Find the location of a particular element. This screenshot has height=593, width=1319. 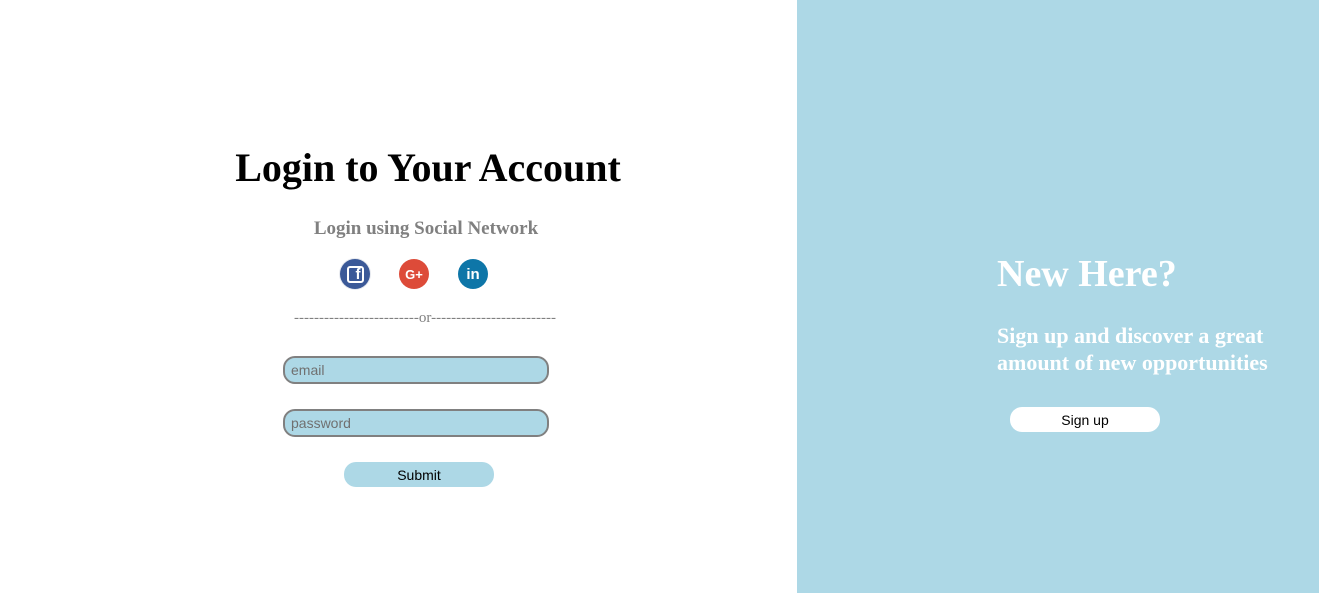

password-field is located at coordinates (416, 423).